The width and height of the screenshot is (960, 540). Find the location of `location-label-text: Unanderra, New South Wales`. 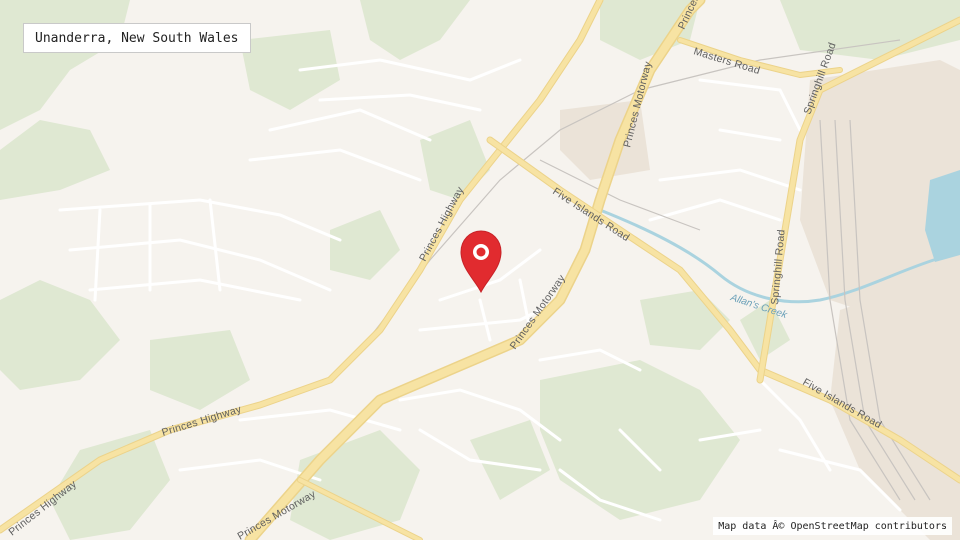

location-label-text: Unanderra, New South Wales is located at coordinates (137, 38).